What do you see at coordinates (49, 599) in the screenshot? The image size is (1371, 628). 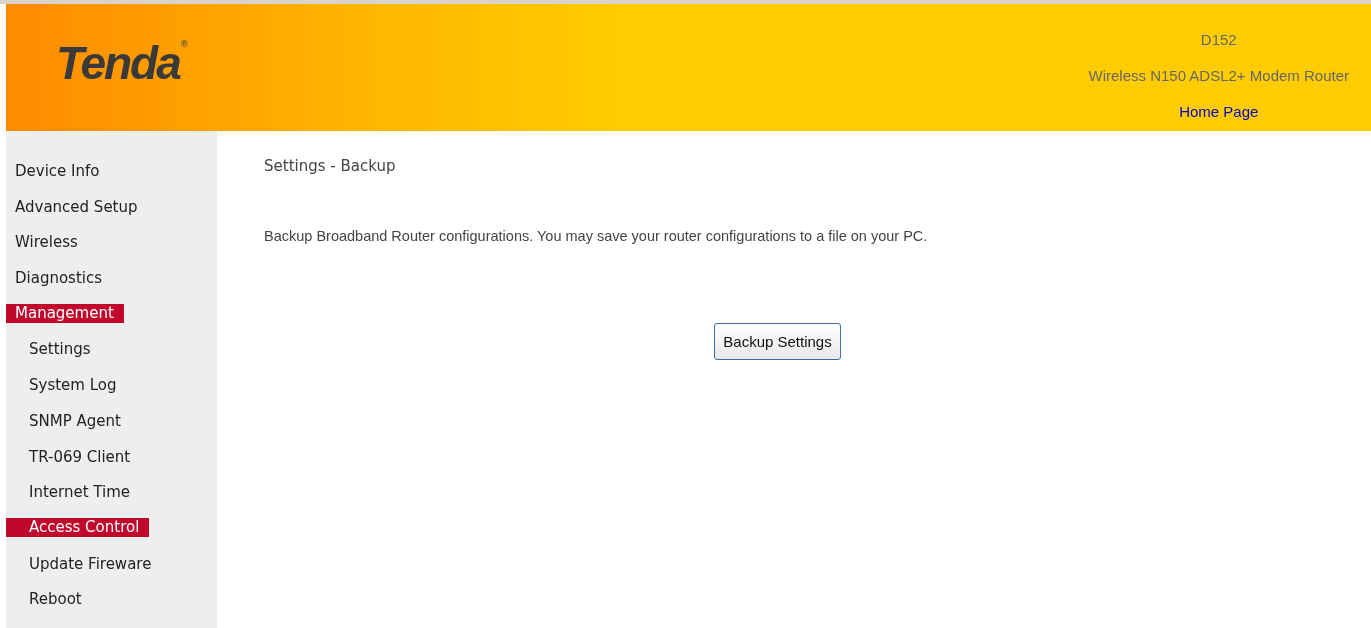 I see `menu-item: Reboot` at bounding box center [49, 599].